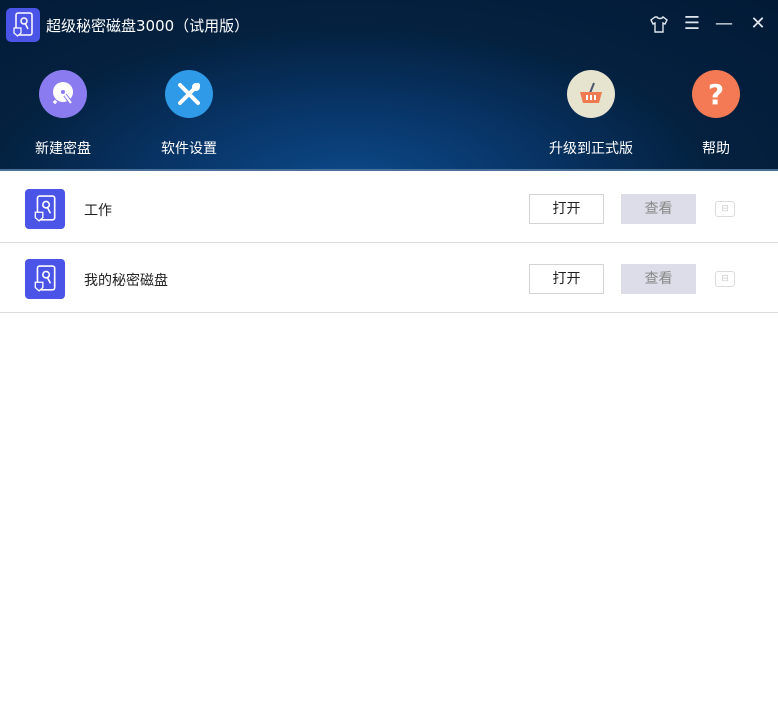 The width and height of the screenshot is (778, 720). I want to click on disk-name: 我的秘密磁盘, so click(126, 281).